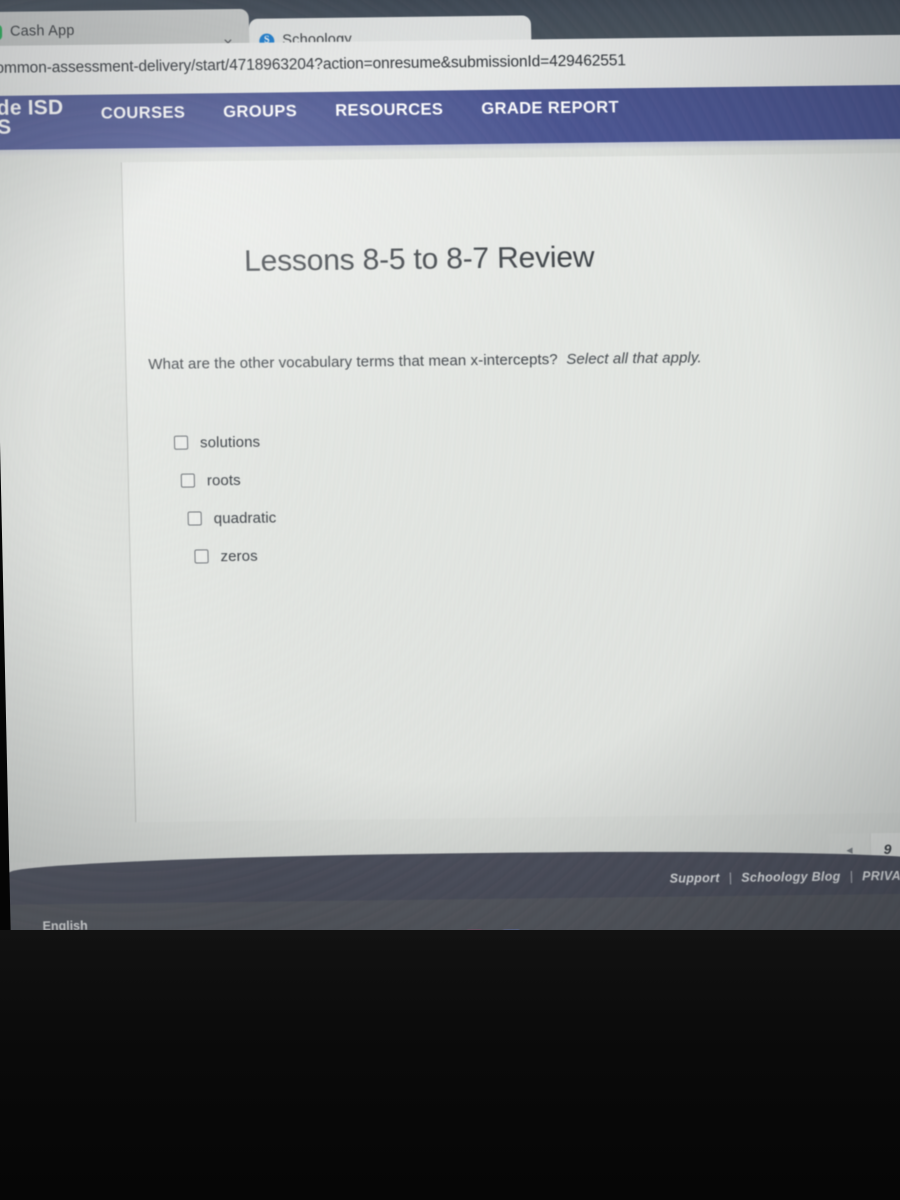 This screenshot has width=900, height=1200. What do you see at coordinates (230, 442) in the screenshot?
I see `option-label: solutions` at bounding box center [230, 442].